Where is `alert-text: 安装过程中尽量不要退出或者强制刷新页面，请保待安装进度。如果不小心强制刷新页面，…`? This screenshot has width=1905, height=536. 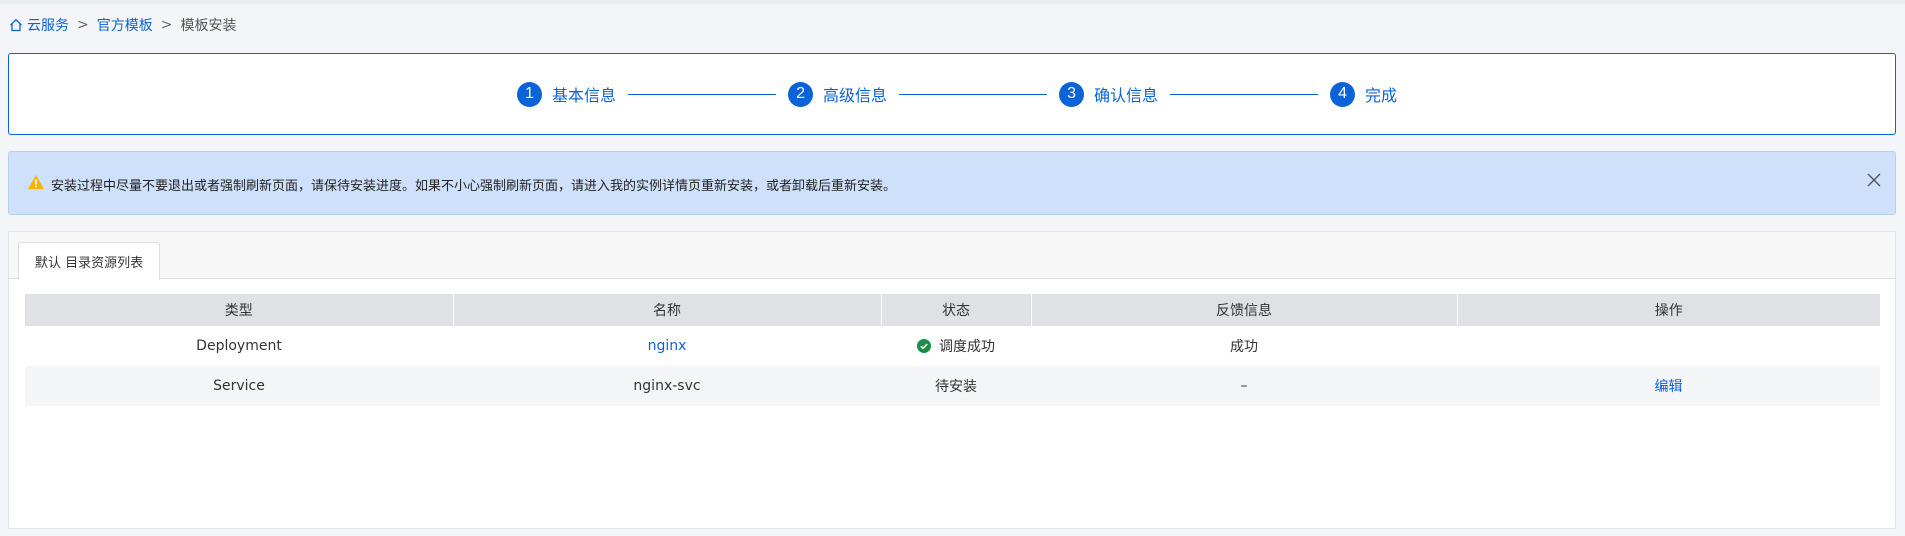
alert-text: 安装过程中尽量不要退出或者强制刷新页面，请保待安装进度。如果不小心强制刷新页面，… is located at coordinates (474, 186).